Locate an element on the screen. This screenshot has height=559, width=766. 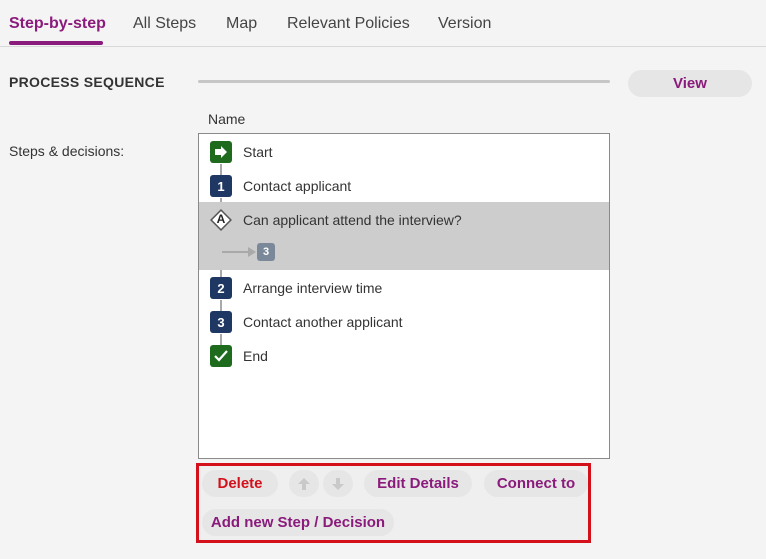
tab-version: Version is located at coordinates (464, 24).